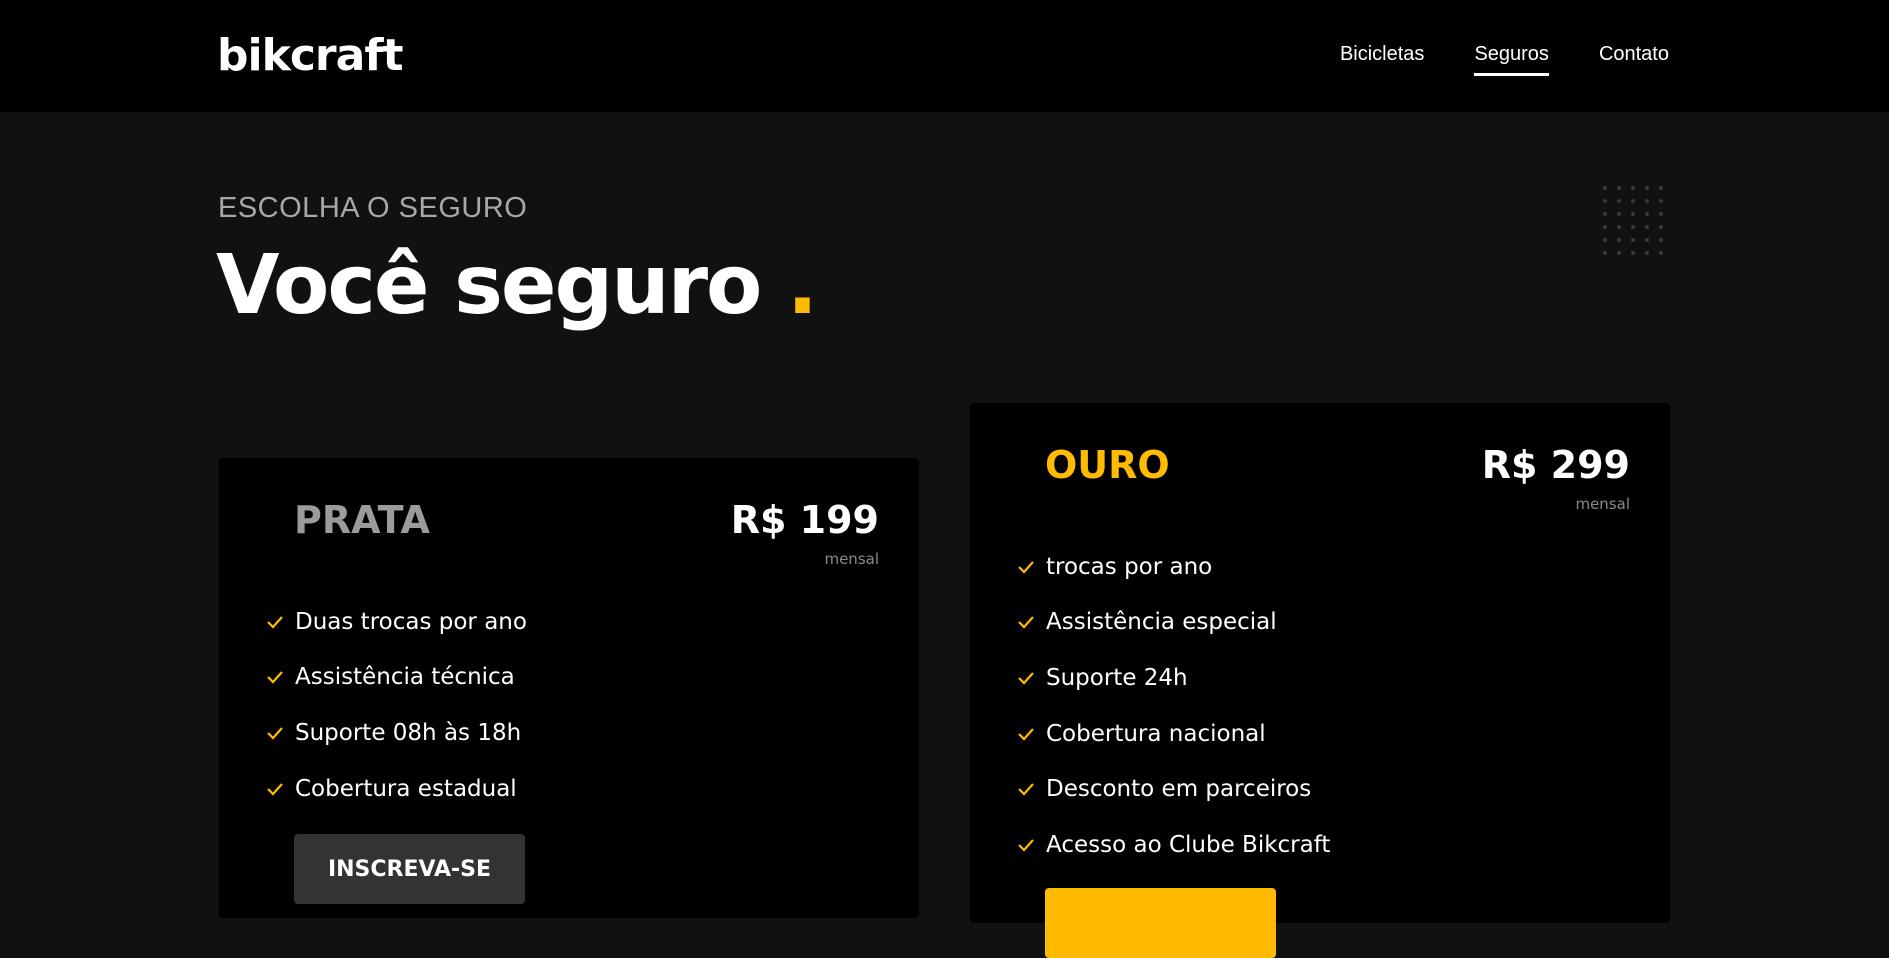 Image resolution: width=1889 pixels, height=958 pixels. What do you see at coordinates (1161, 622) in the screenshot?
I see `feature-text: Assistência especial` at bounding box center [1161, 622].